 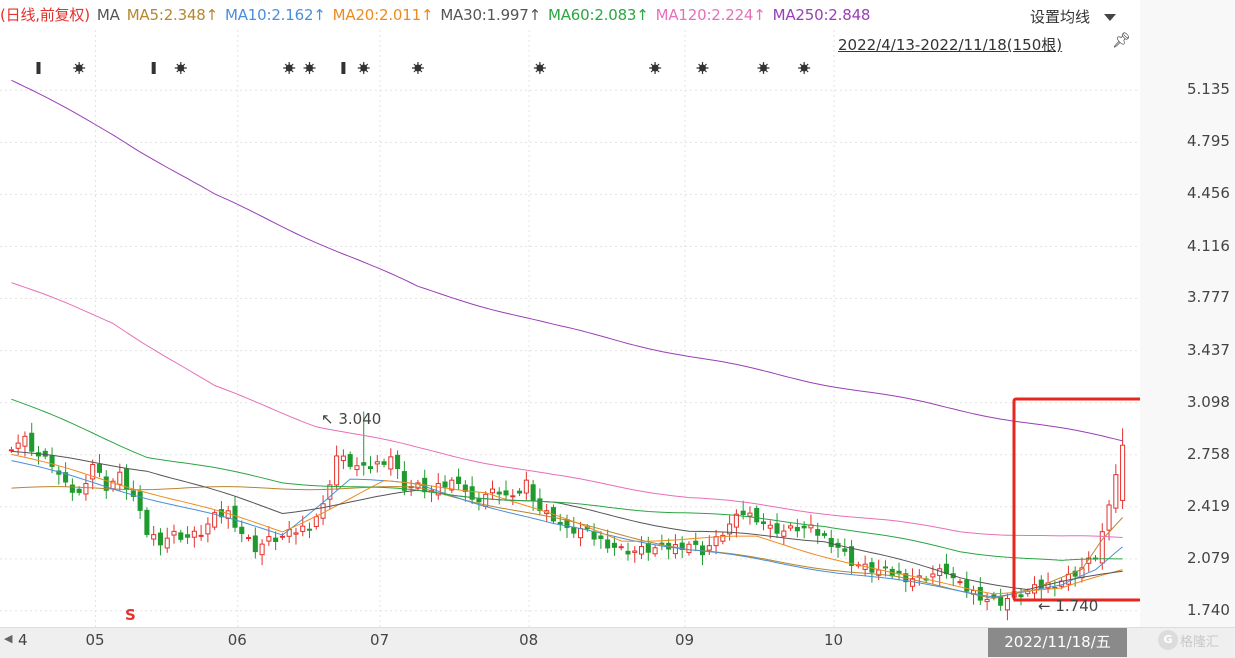 I want to click on date-range-label: 2022/4/13-2022/11/18(150根), so click(x=950, y=44).